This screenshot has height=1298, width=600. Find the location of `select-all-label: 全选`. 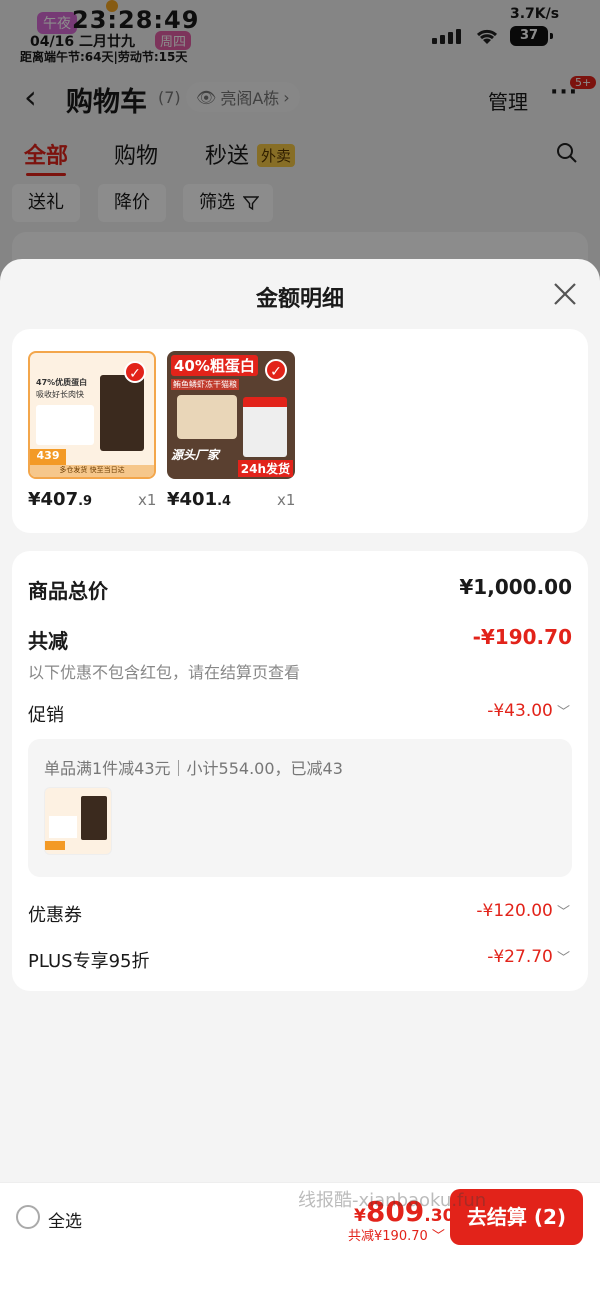

select-all-label: 全选 is located at coordinates (65, 1219).